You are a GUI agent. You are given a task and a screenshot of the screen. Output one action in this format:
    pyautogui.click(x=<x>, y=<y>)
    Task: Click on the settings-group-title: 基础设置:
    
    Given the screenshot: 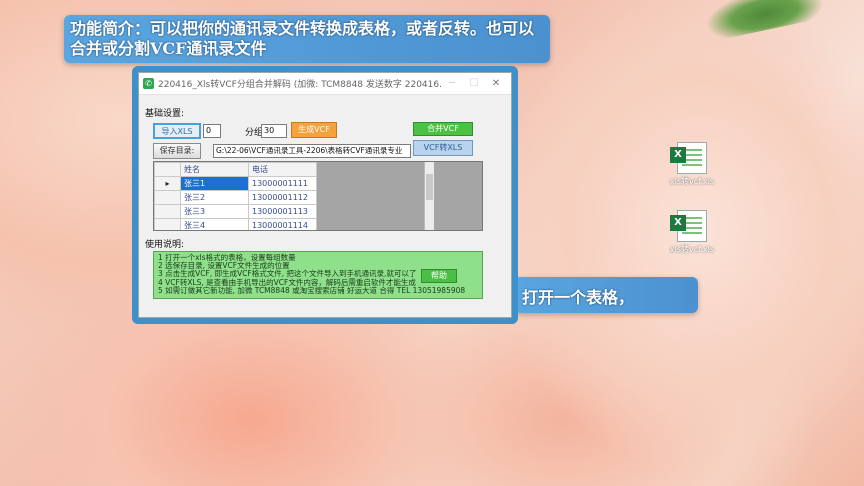 What is the action you would take?
    pyautogui.click(x=165, y=114)
    